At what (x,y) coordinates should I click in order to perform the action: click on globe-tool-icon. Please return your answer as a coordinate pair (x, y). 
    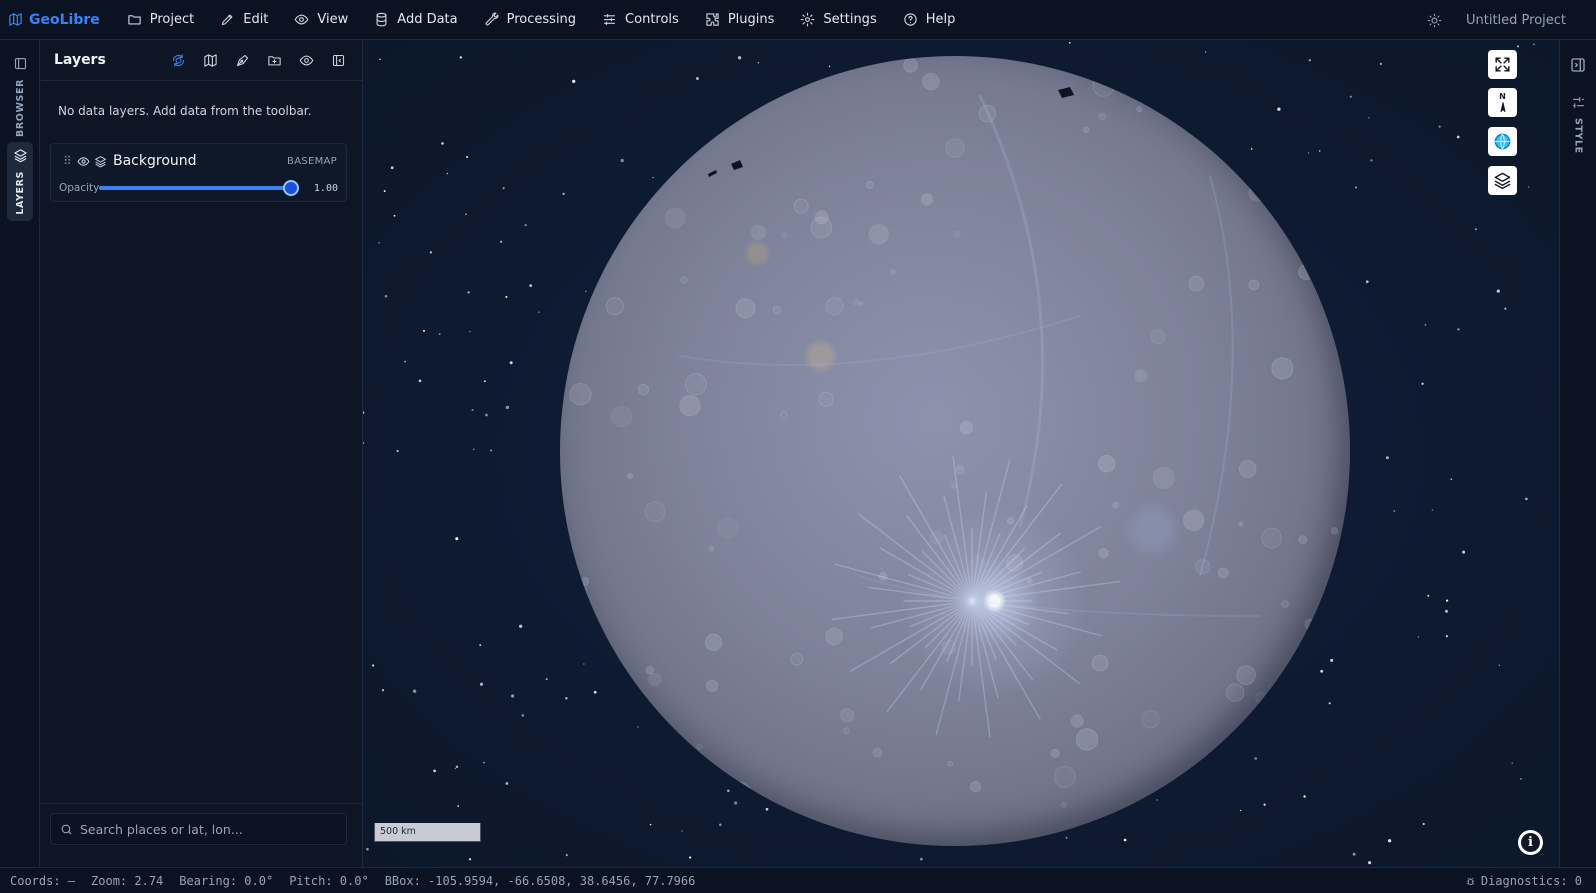
    Looking at the image, I should click on (178, 60).